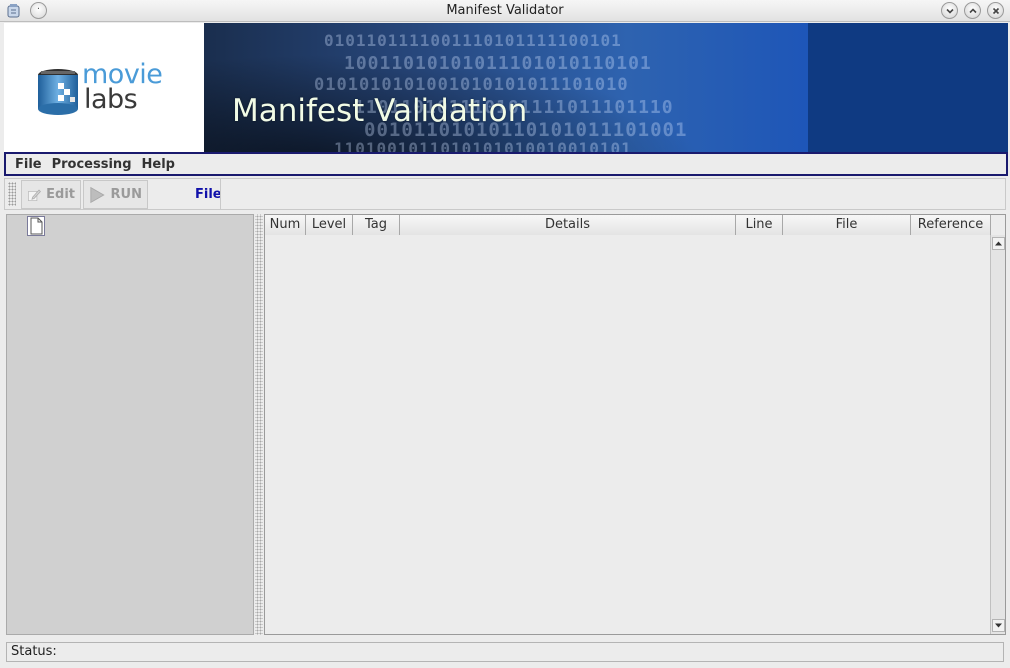  I want to click on minimize-button, so click(949, 10).